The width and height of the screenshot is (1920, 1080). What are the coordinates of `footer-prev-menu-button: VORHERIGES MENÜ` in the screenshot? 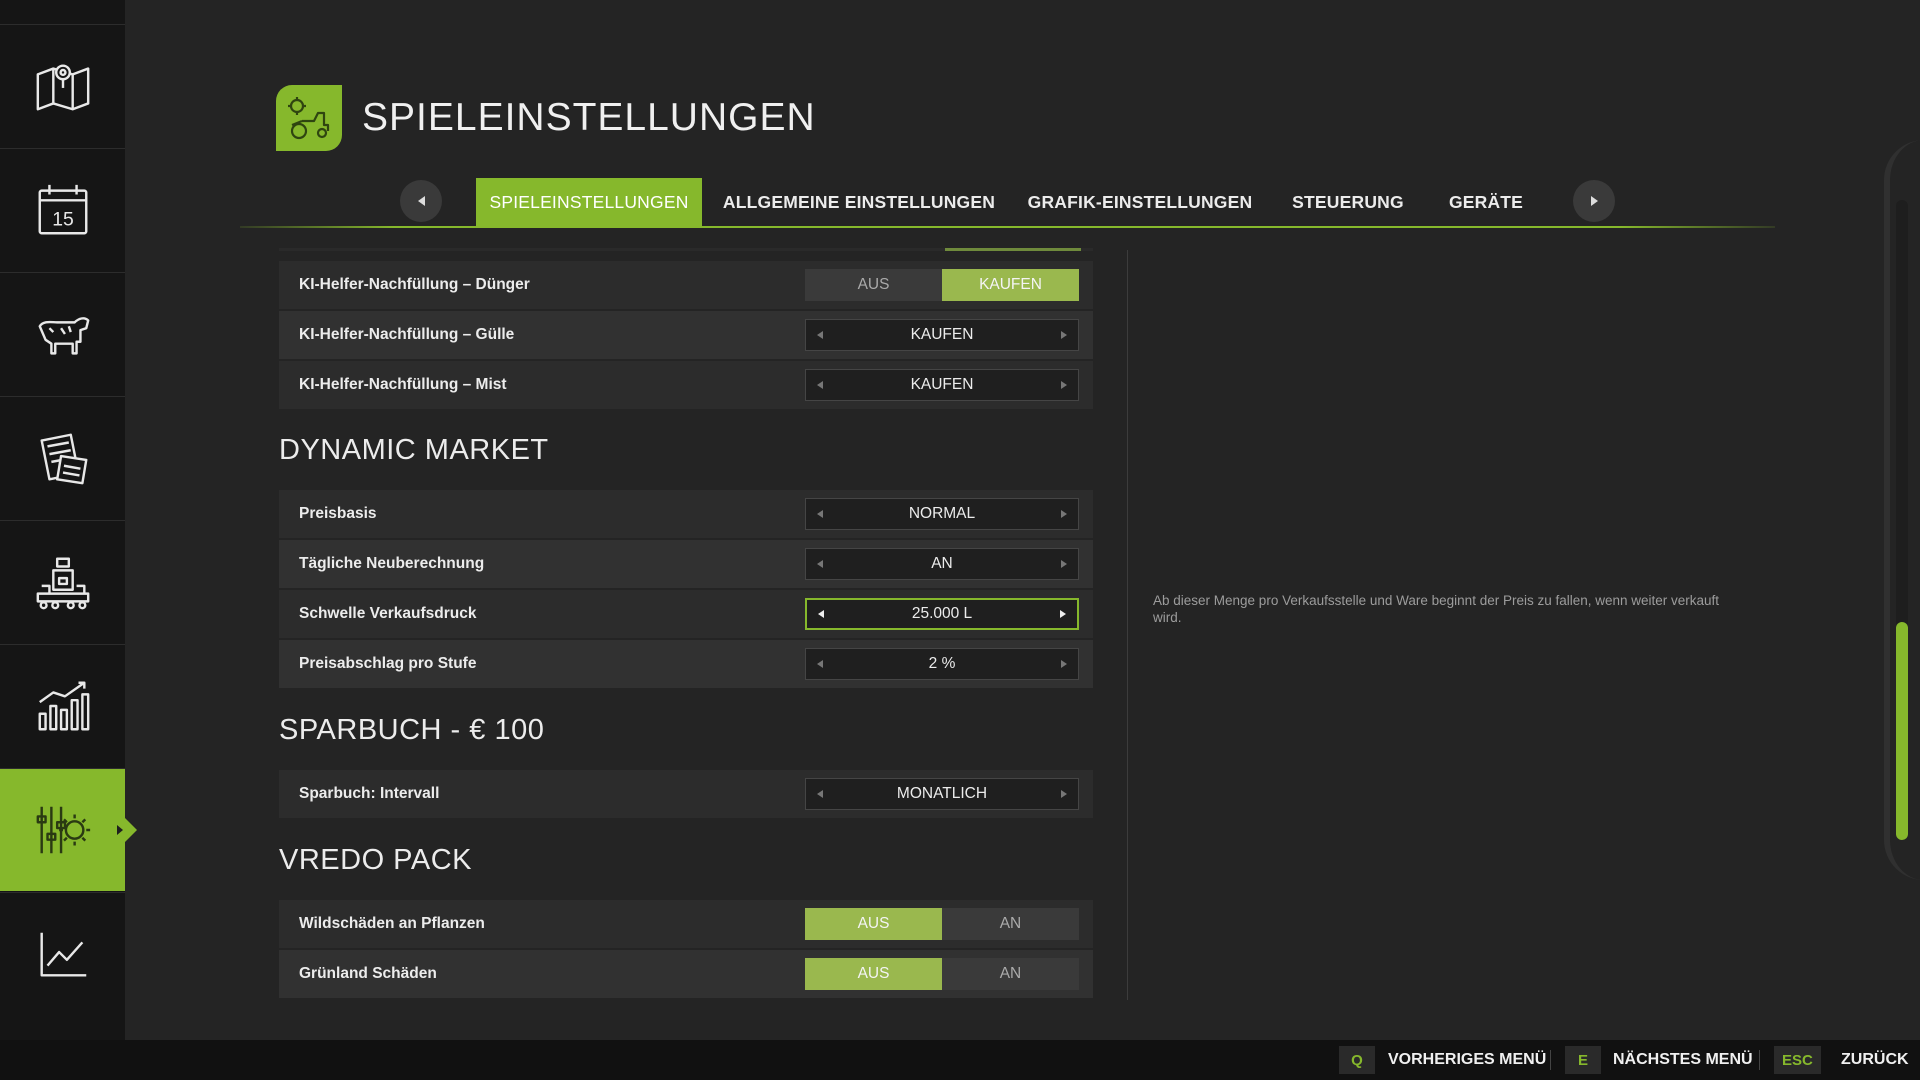 It's located at (1467, 1060).